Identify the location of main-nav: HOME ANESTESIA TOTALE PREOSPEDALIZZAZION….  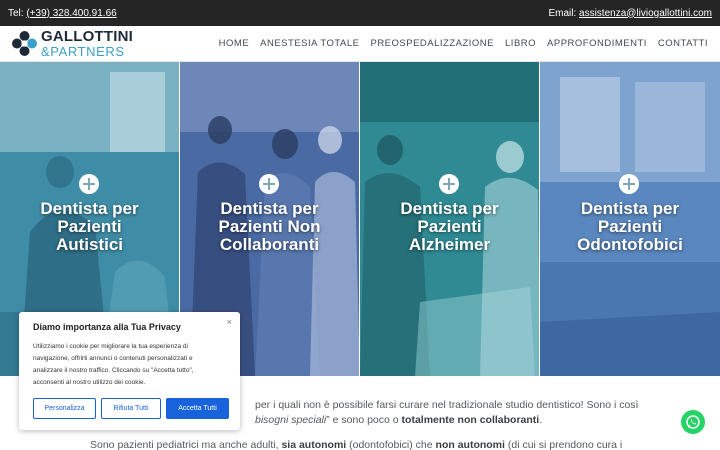
(463, 43).